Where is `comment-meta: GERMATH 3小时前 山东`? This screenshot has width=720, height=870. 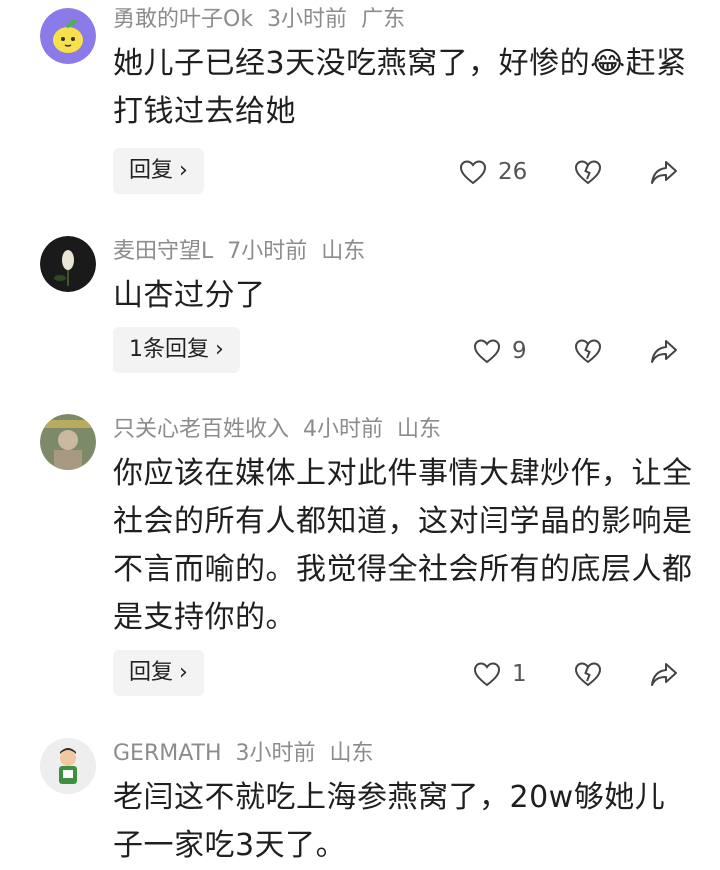
comment-meta: GERMATH 3小时前 山东 is located at coordinates (250, 754).